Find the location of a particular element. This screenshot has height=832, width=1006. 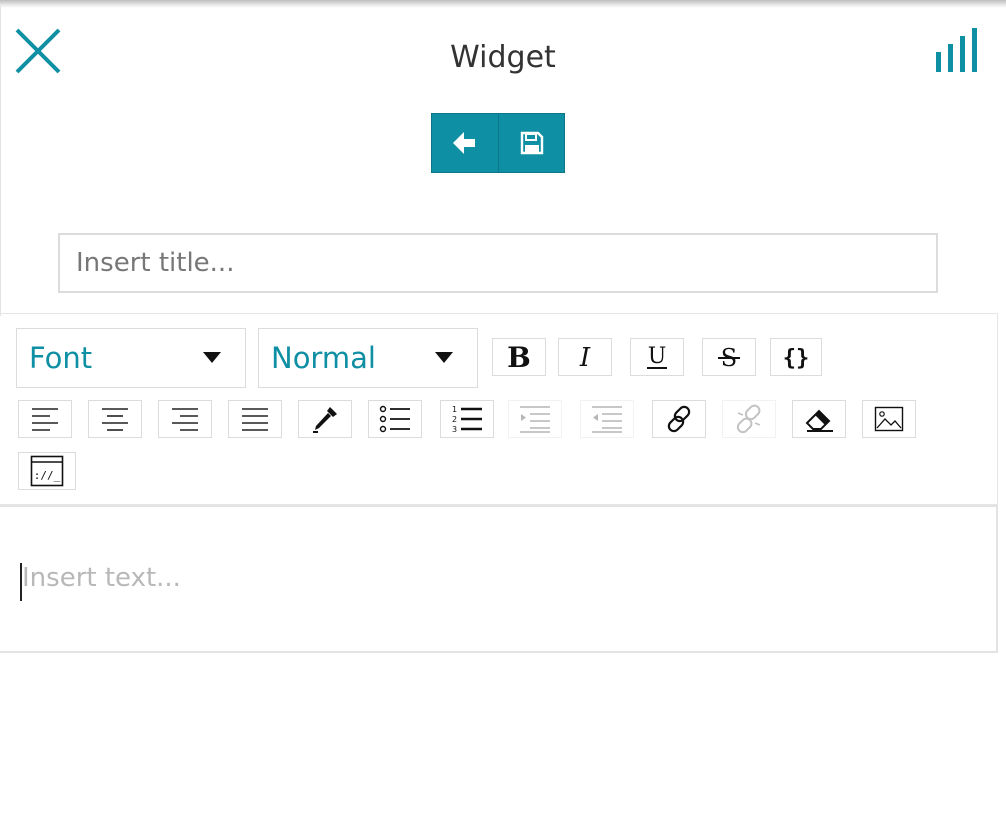

align-right-icon is located at coordinates (185, 419).